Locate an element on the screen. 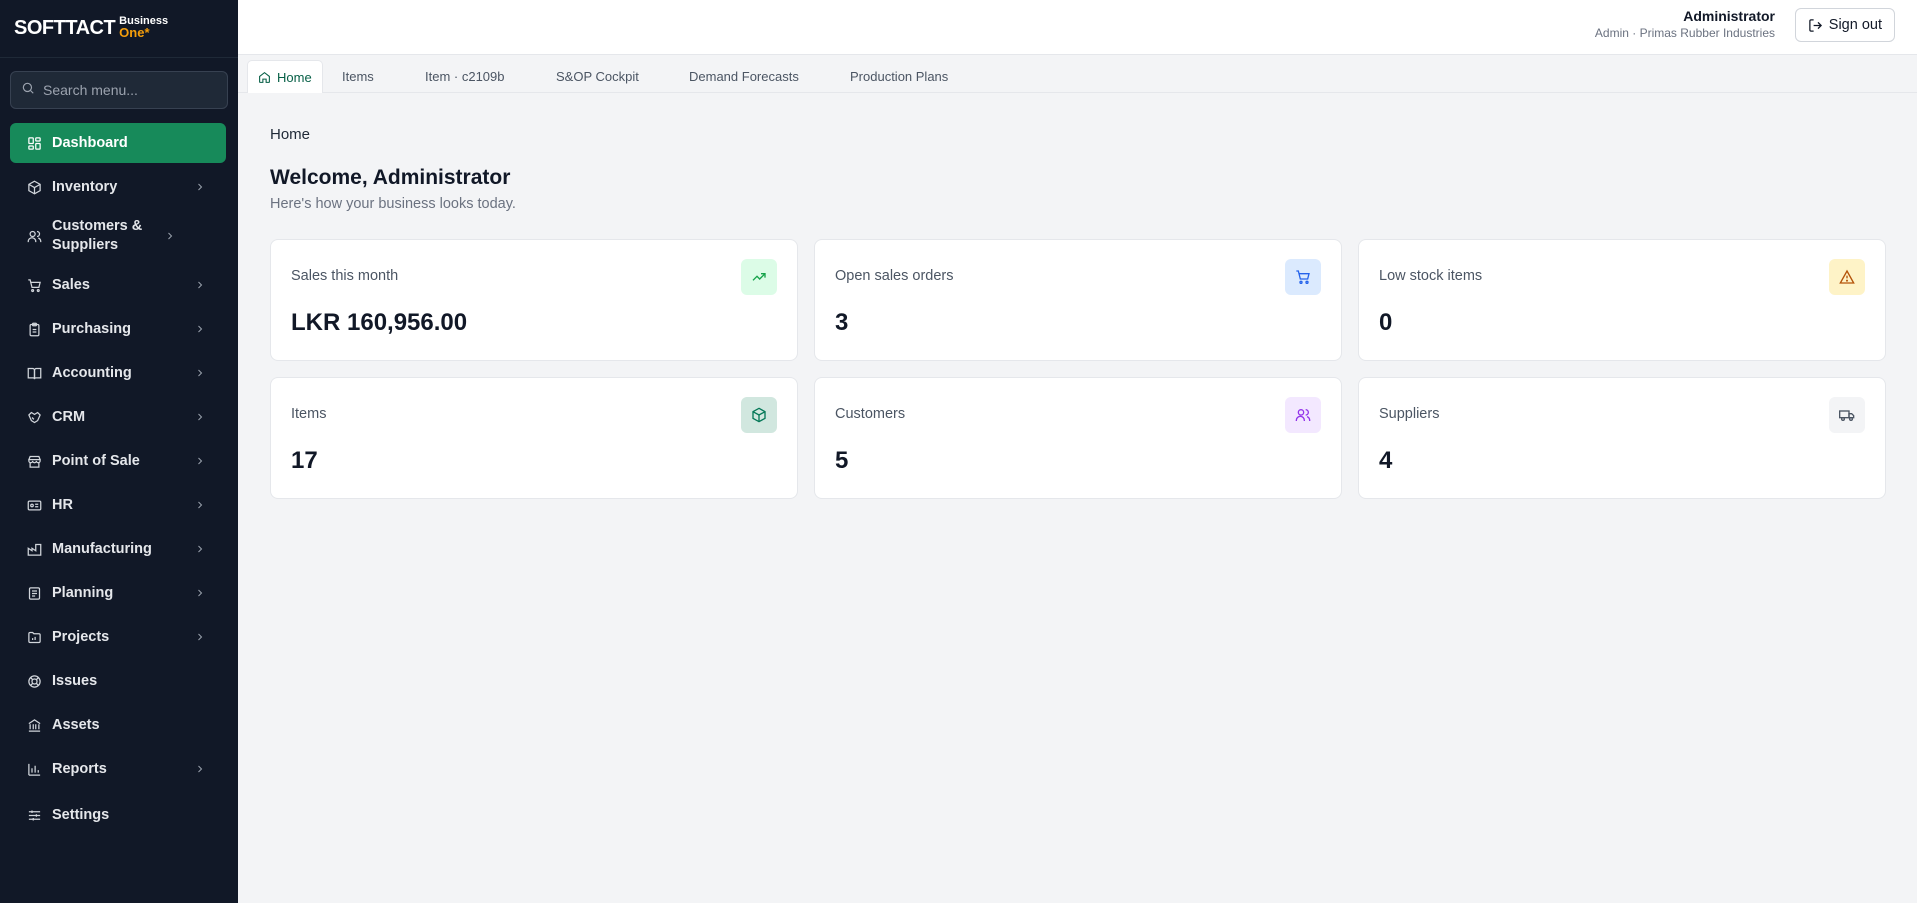 This screenshot has width=1917, height=903. sidebar-item-manufacturing: Manufacturing is located at coordinates (118, 549).